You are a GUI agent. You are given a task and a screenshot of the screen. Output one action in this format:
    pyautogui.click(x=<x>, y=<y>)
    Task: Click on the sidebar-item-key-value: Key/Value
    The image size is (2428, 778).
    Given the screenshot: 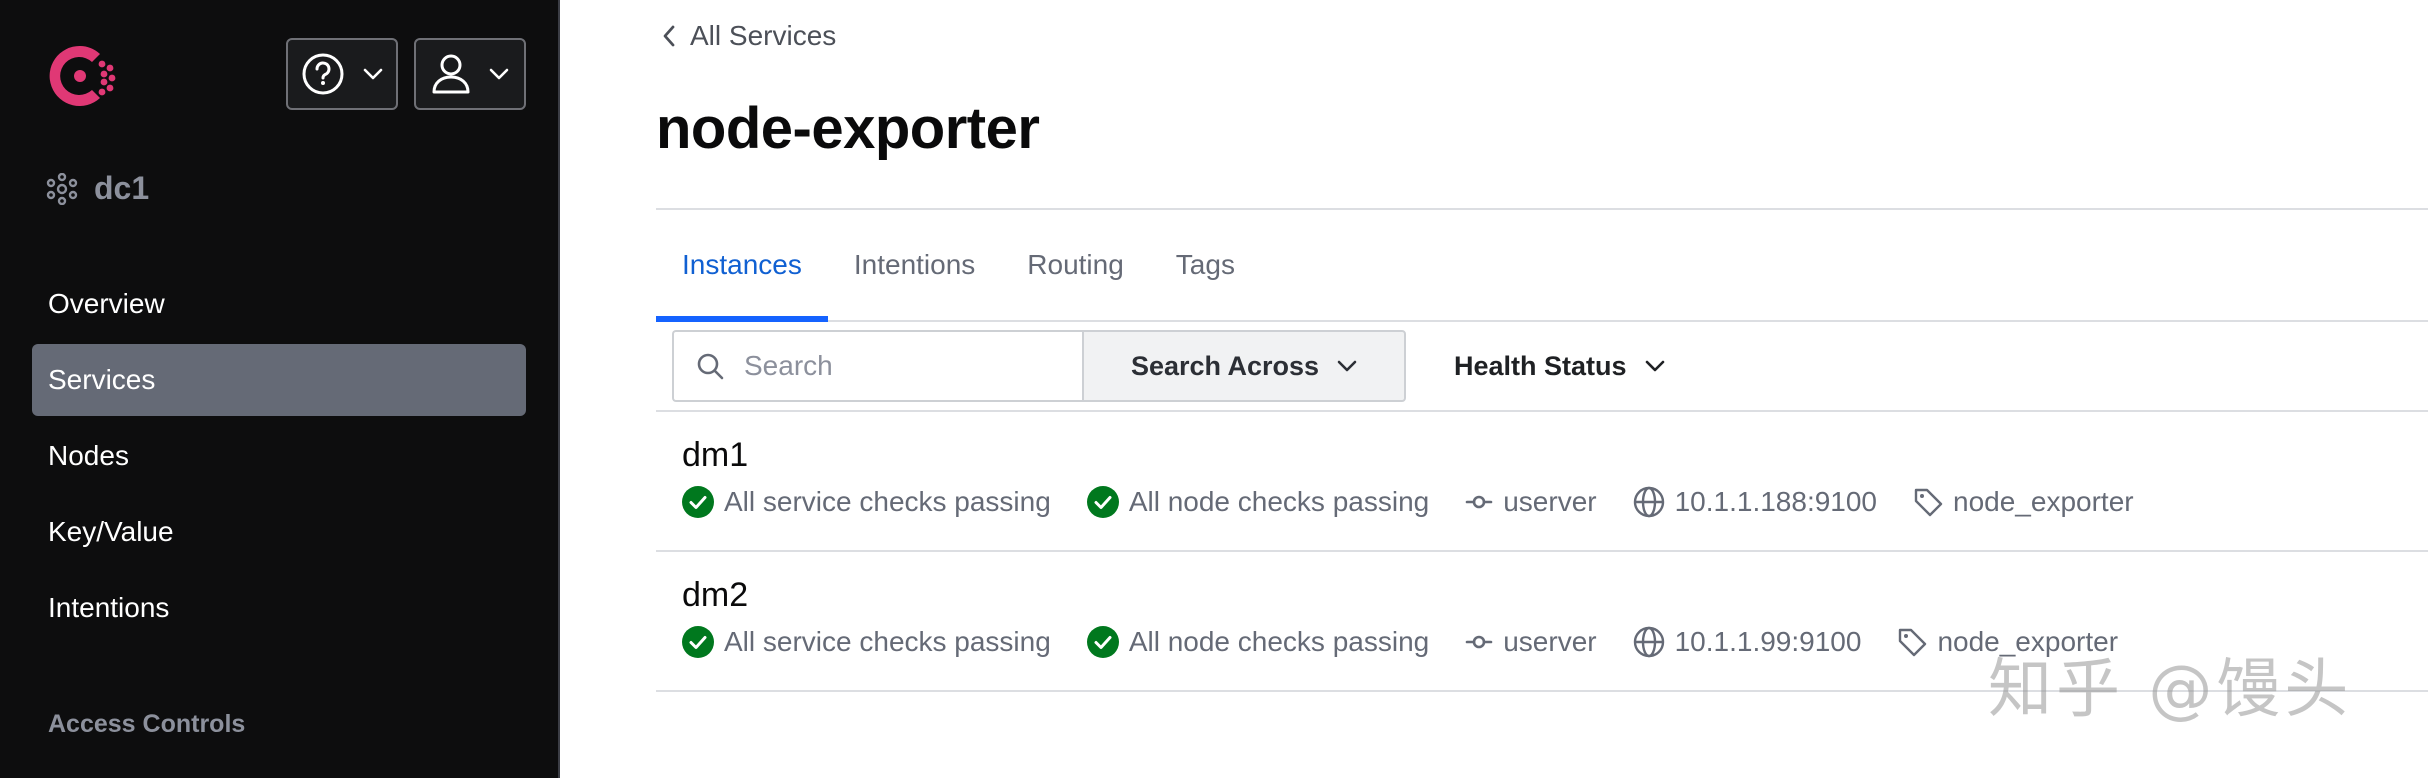 What is the action you would take?
    pyautogui.click(x=279, y=532)
    